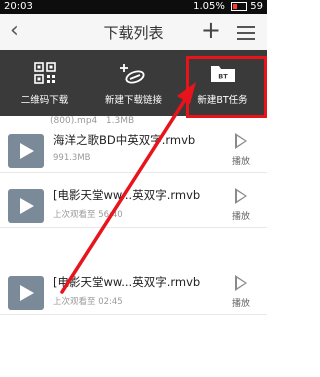 The width and height of the screenshot is (320, 377). What do you see at coordinates (228, 7) in the screenshot?
I see `status-right: 1.05% 59` at bounding box center [228, 7].